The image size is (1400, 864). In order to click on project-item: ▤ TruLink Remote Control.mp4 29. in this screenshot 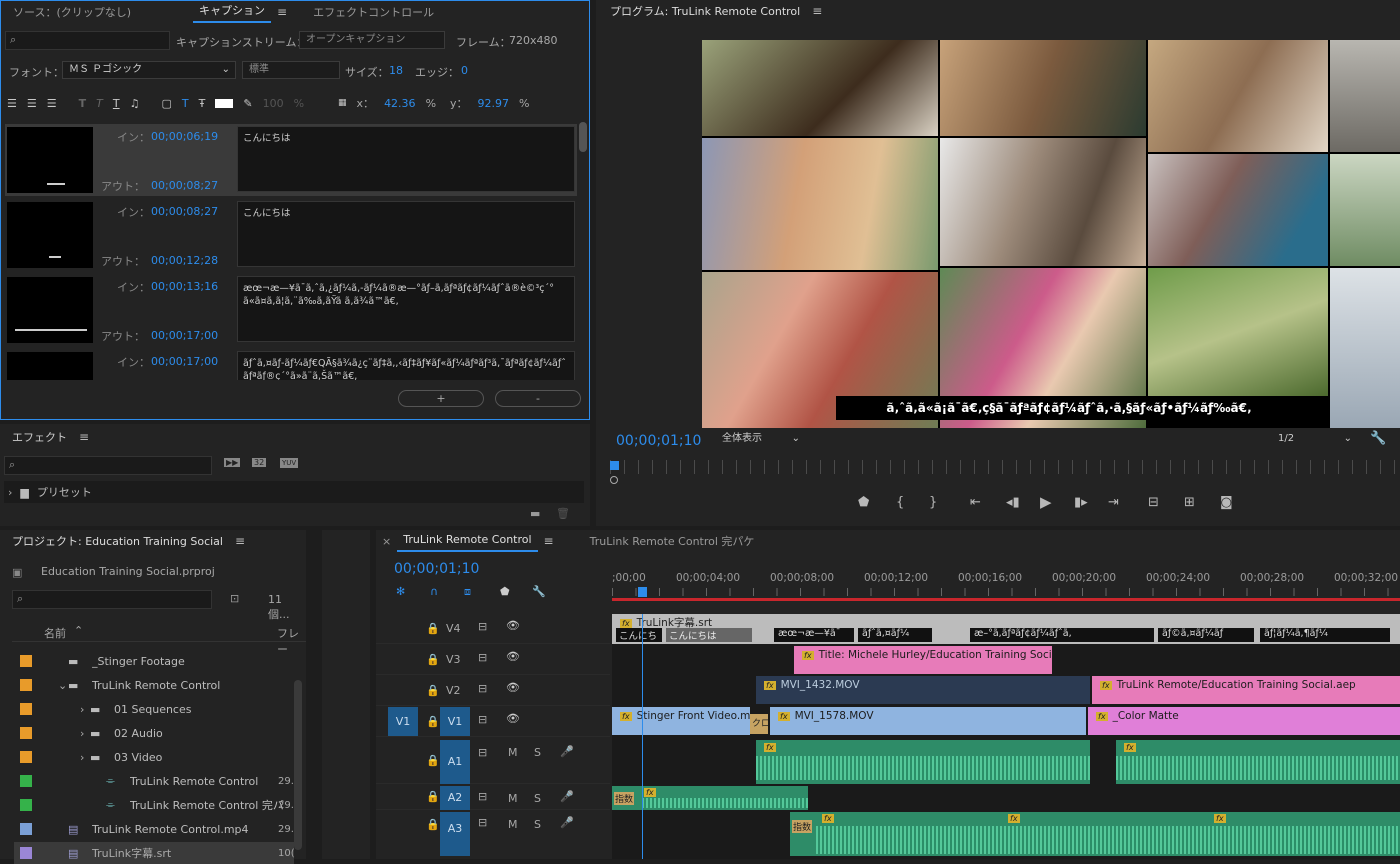, I will do `click(154, 829)`.